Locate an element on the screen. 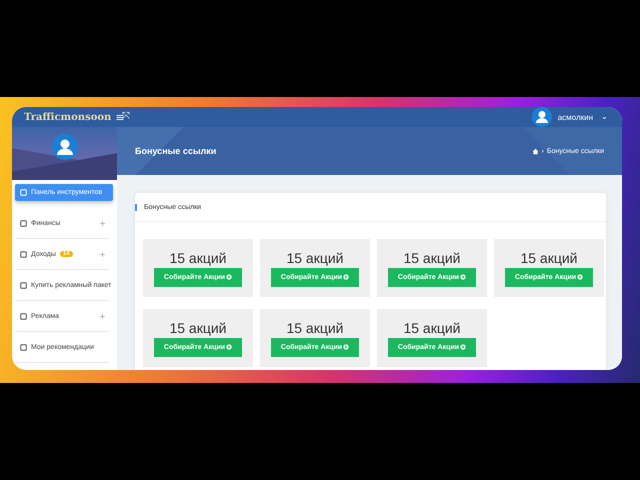  user-avatar-icon is located at coordinates (65, 147).